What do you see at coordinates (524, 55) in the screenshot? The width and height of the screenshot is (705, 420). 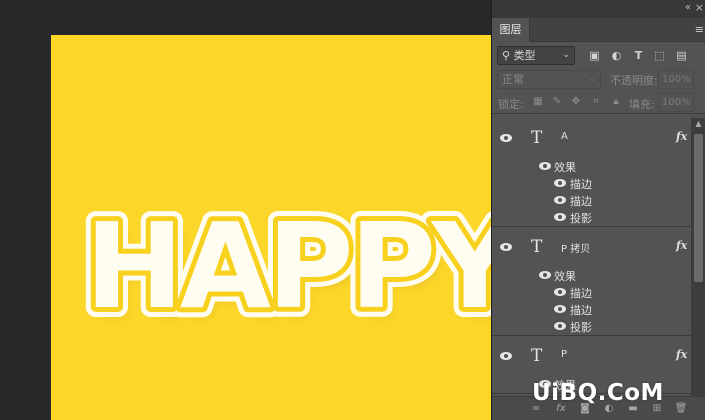 I see `filter-kind-label: 类型` at bounding box center [524, 55].